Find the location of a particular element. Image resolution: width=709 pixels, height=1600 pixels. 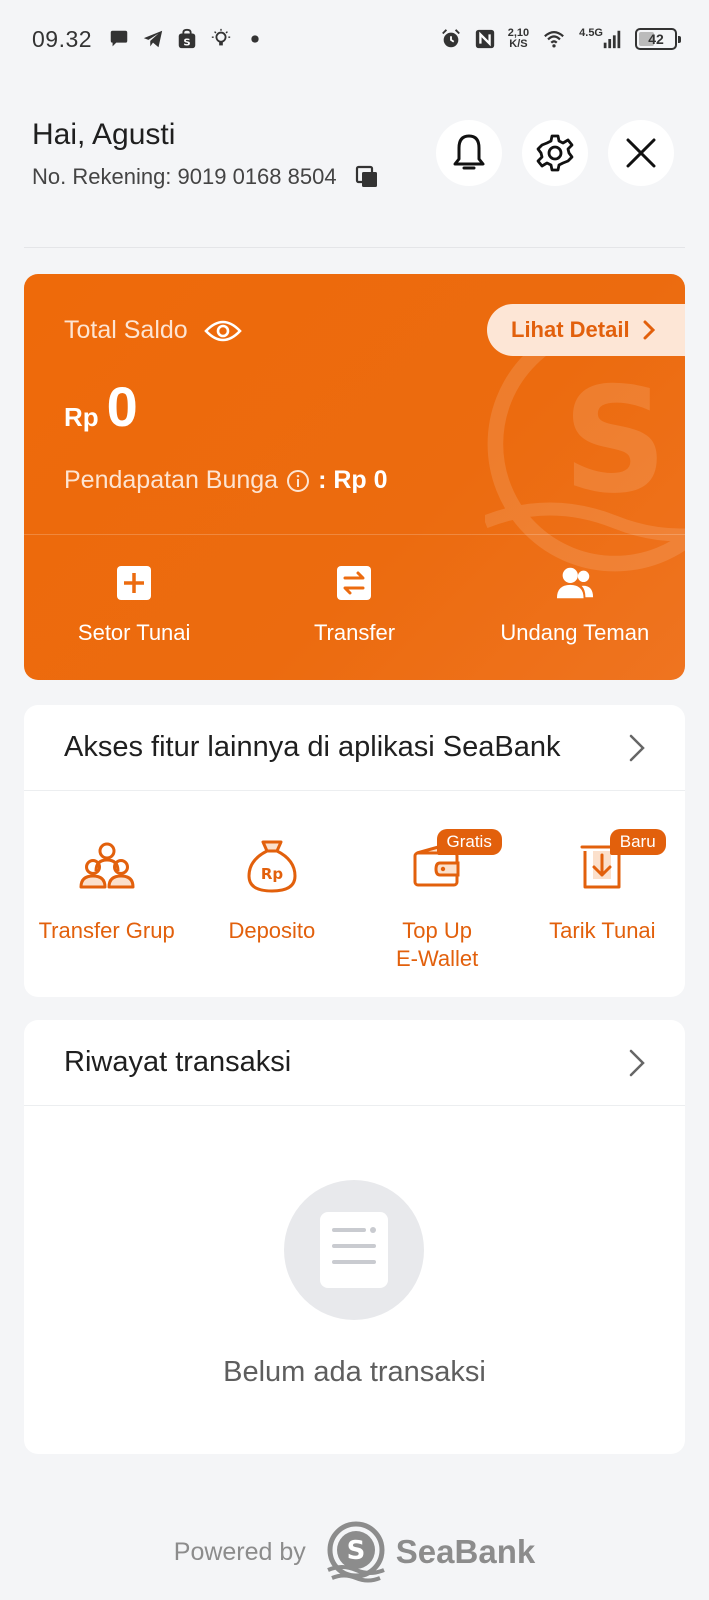

close-button is located at coordinates (641, 153).